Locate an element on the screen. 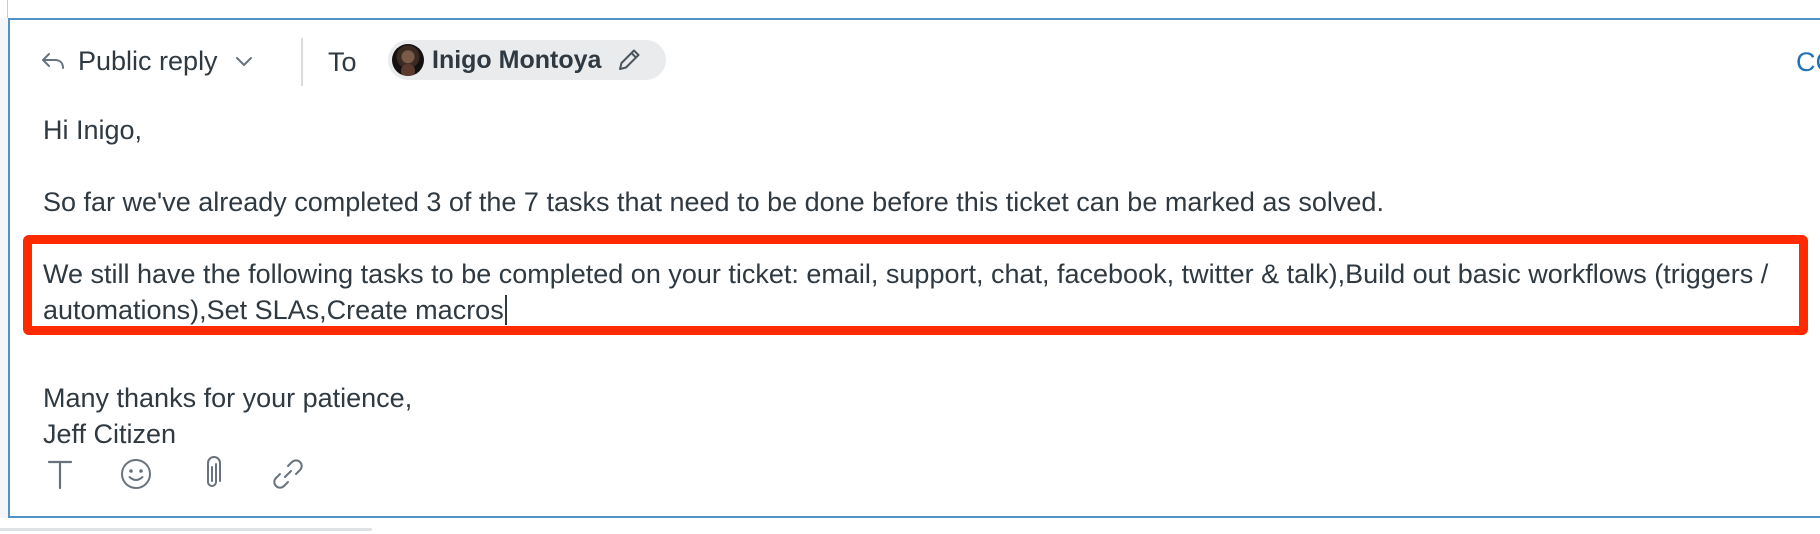 This screenshot has width=1820, height=534. to-label: To is located at coordinates (342, 62).